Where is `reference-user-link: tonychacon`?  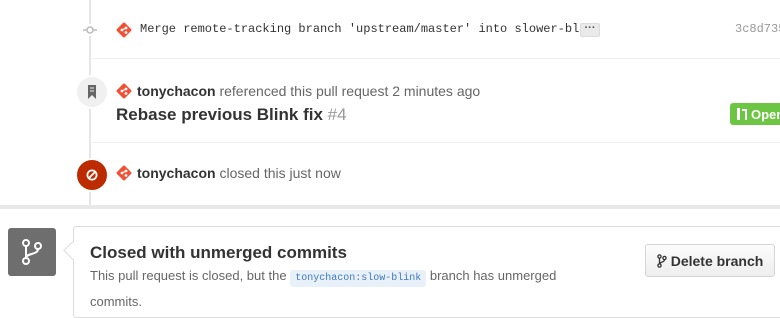 reference-user-link: tonychacon is located at coordinates (176, 91).